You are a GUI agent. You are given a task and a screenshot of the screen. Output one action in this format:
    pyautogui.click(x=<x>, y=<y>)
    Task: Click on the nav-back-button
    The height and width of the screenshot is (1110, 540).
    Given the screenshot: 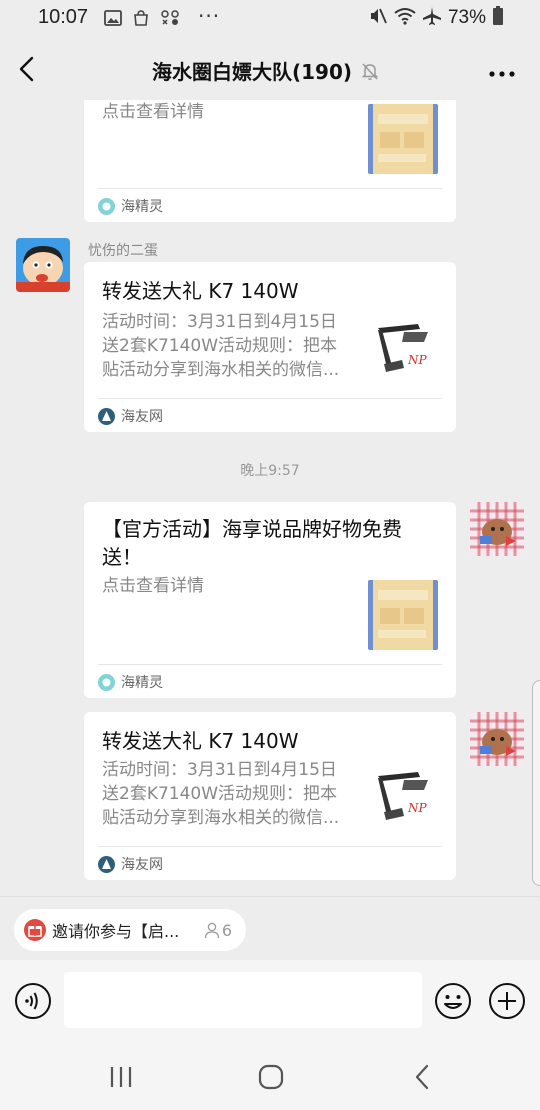 What is the action you would take?
    pyautogui.click(x=423, y=1077)
    